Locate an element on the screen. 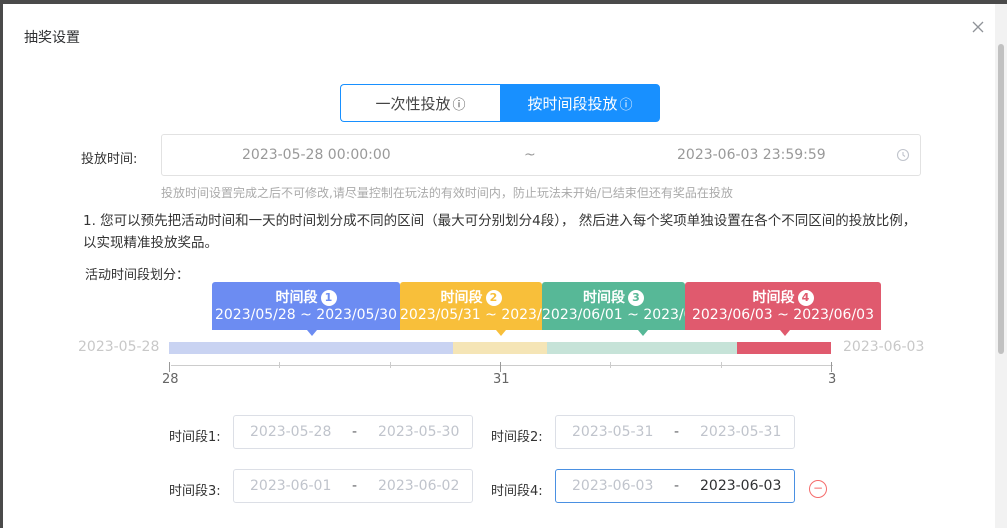  period-release-button: 按时间段投放 ⓘ is located at coordinates (580, 103).